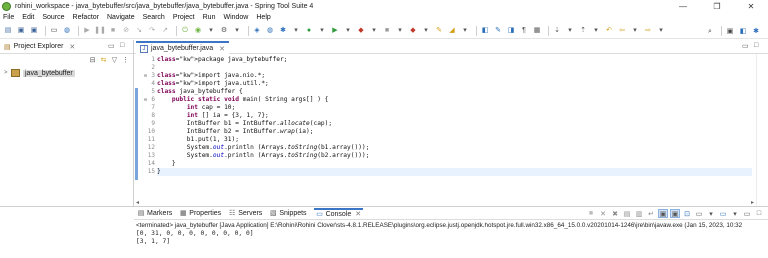 The height and width of the screenshot is (258, 768). Describe the element at coordinates (103, 59) in the screenshot. I see `link-with-editor-icon: ⇆` at that location.